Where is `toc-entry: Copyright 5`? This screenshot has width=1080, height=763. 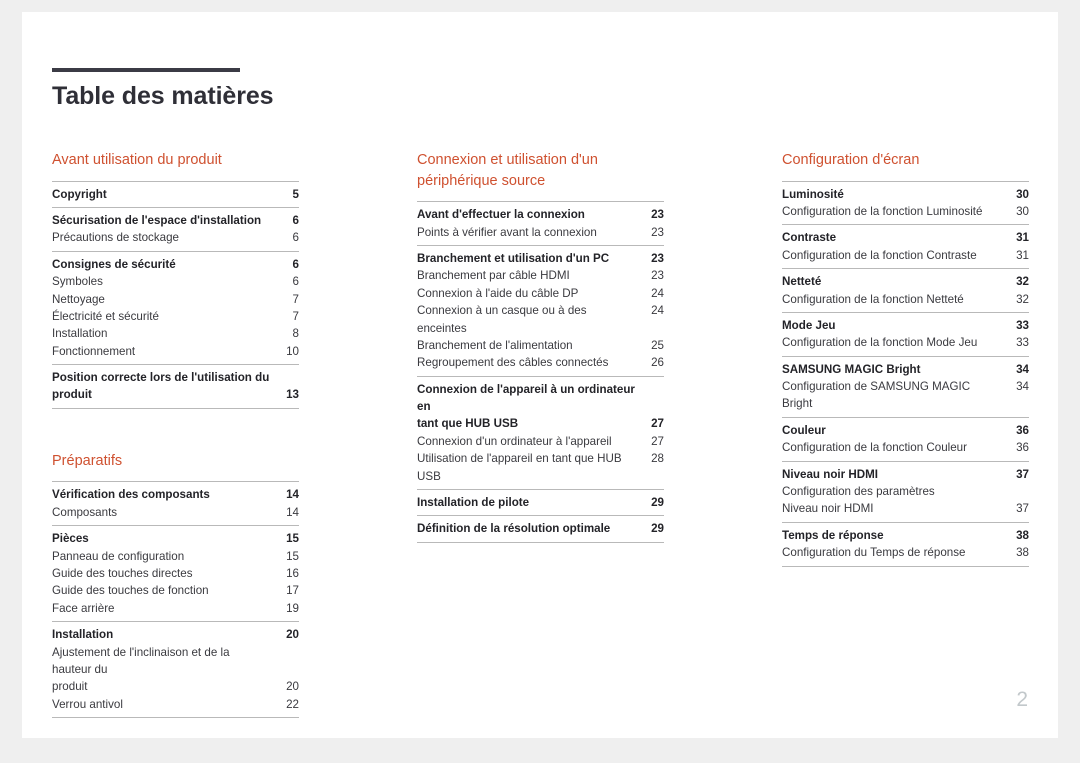
toc-entry: Copyright 5 is located at coordinates (175, 193).